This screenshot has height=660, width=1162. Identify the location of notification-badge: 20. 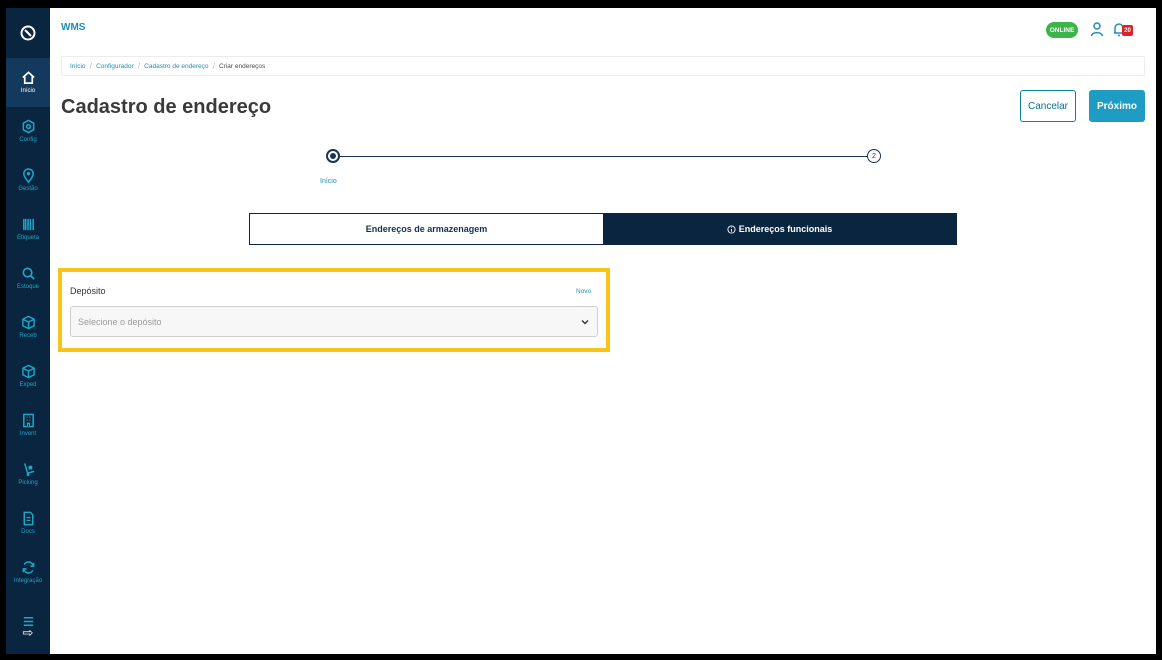
(1127, 30).